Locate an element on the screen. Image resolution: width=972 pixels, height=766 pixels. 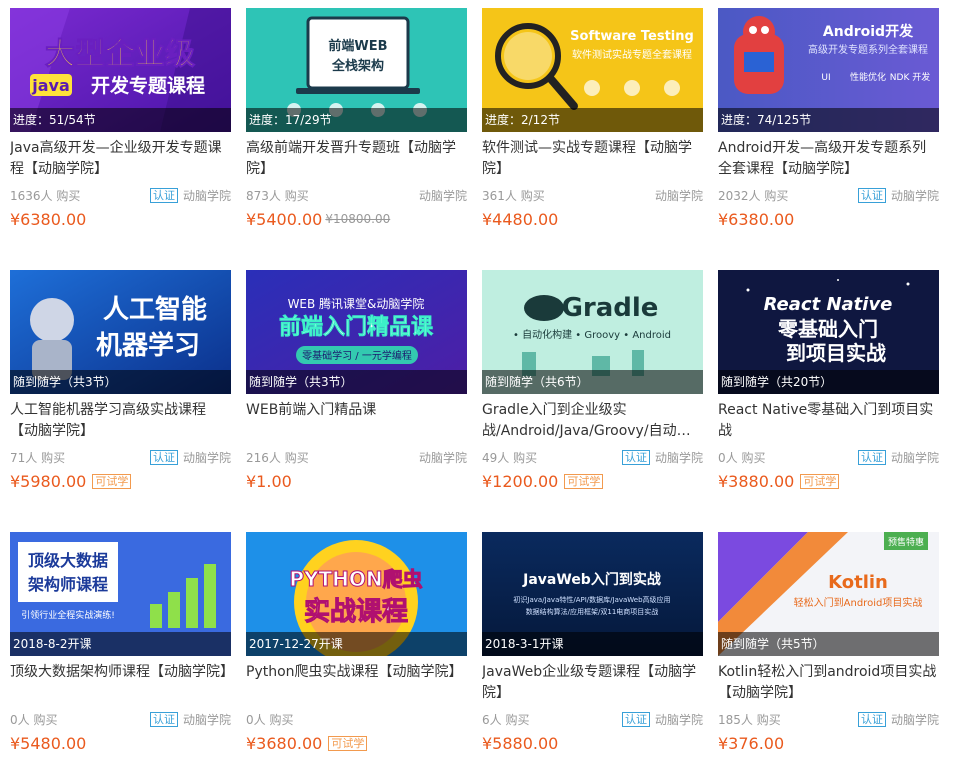
course-meta: 49人 购买 认证 动脑学院 is located at coordinates (592, 457).